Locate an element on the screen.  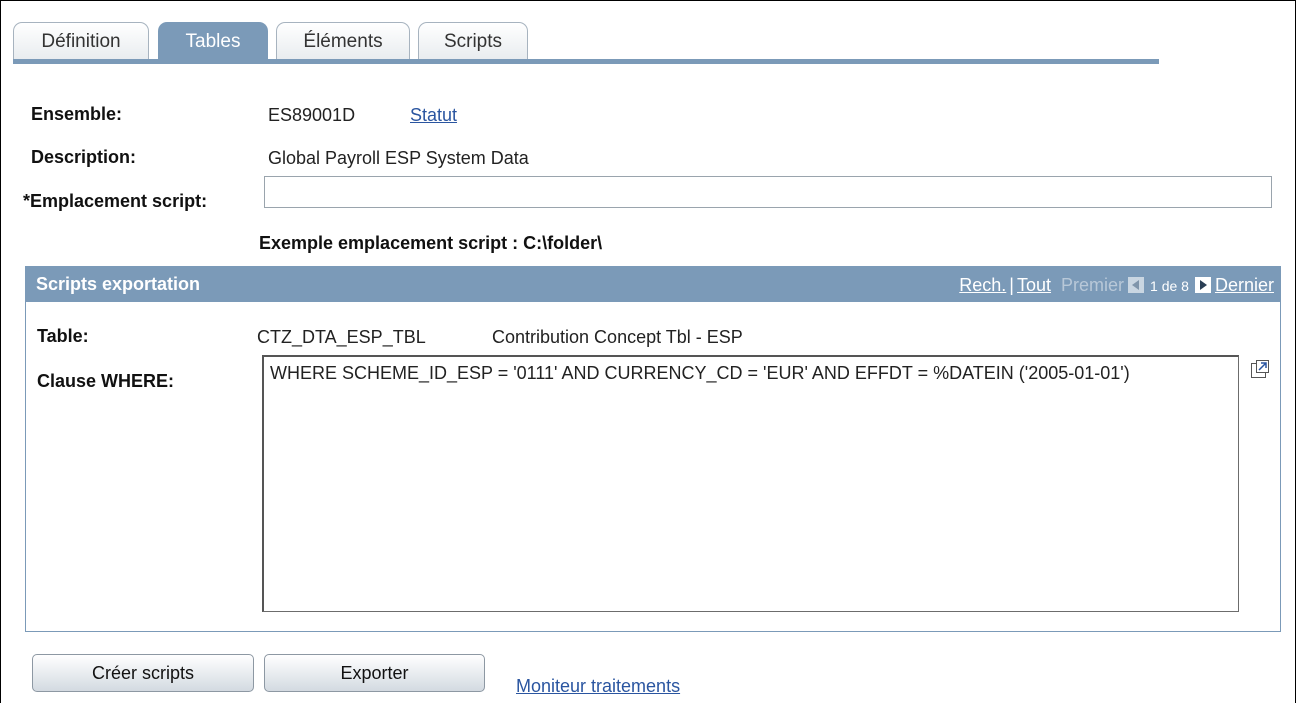
where-clause-label: Clause WHERE: is located at coordinates (106, 381).